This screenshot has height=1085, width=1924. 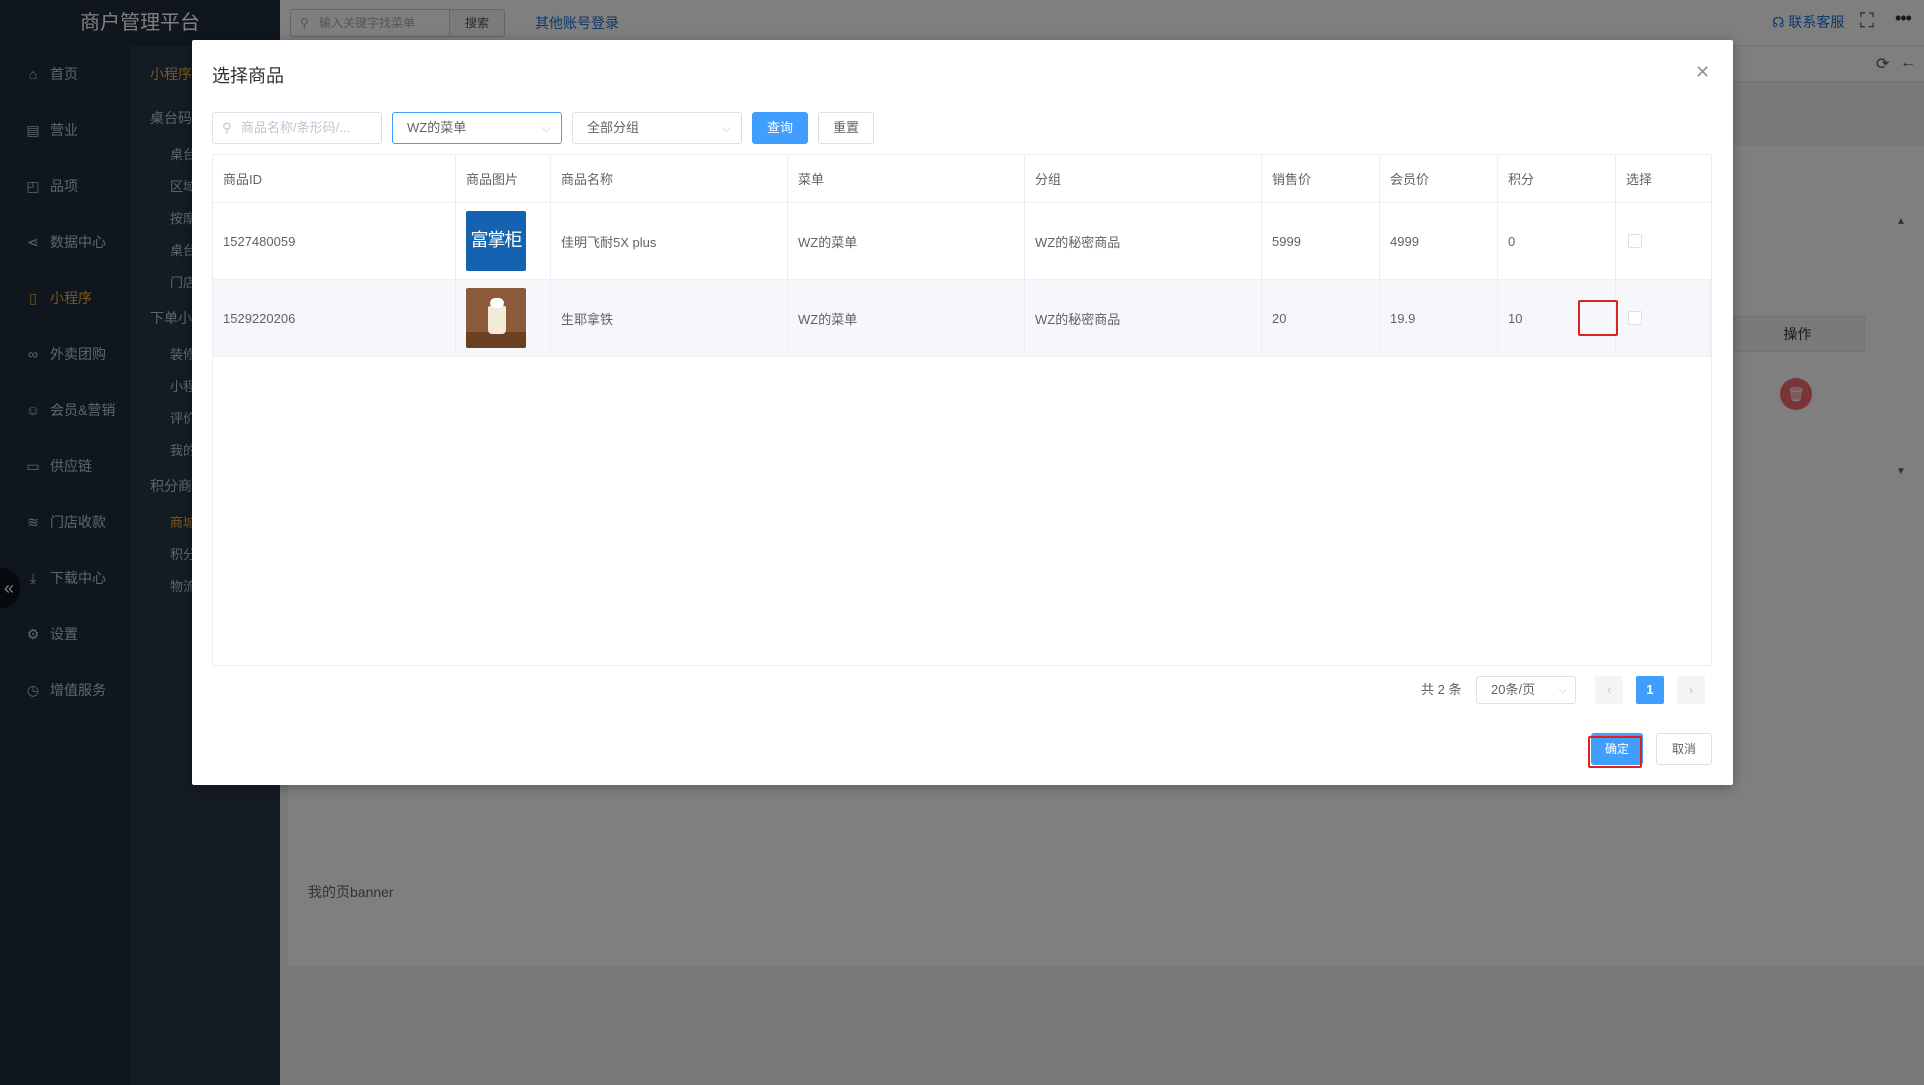 What do you see at coordinates (1639, 179) in the screenshot?
I see `column-header: 选择` at bounding box center [1639, 179].